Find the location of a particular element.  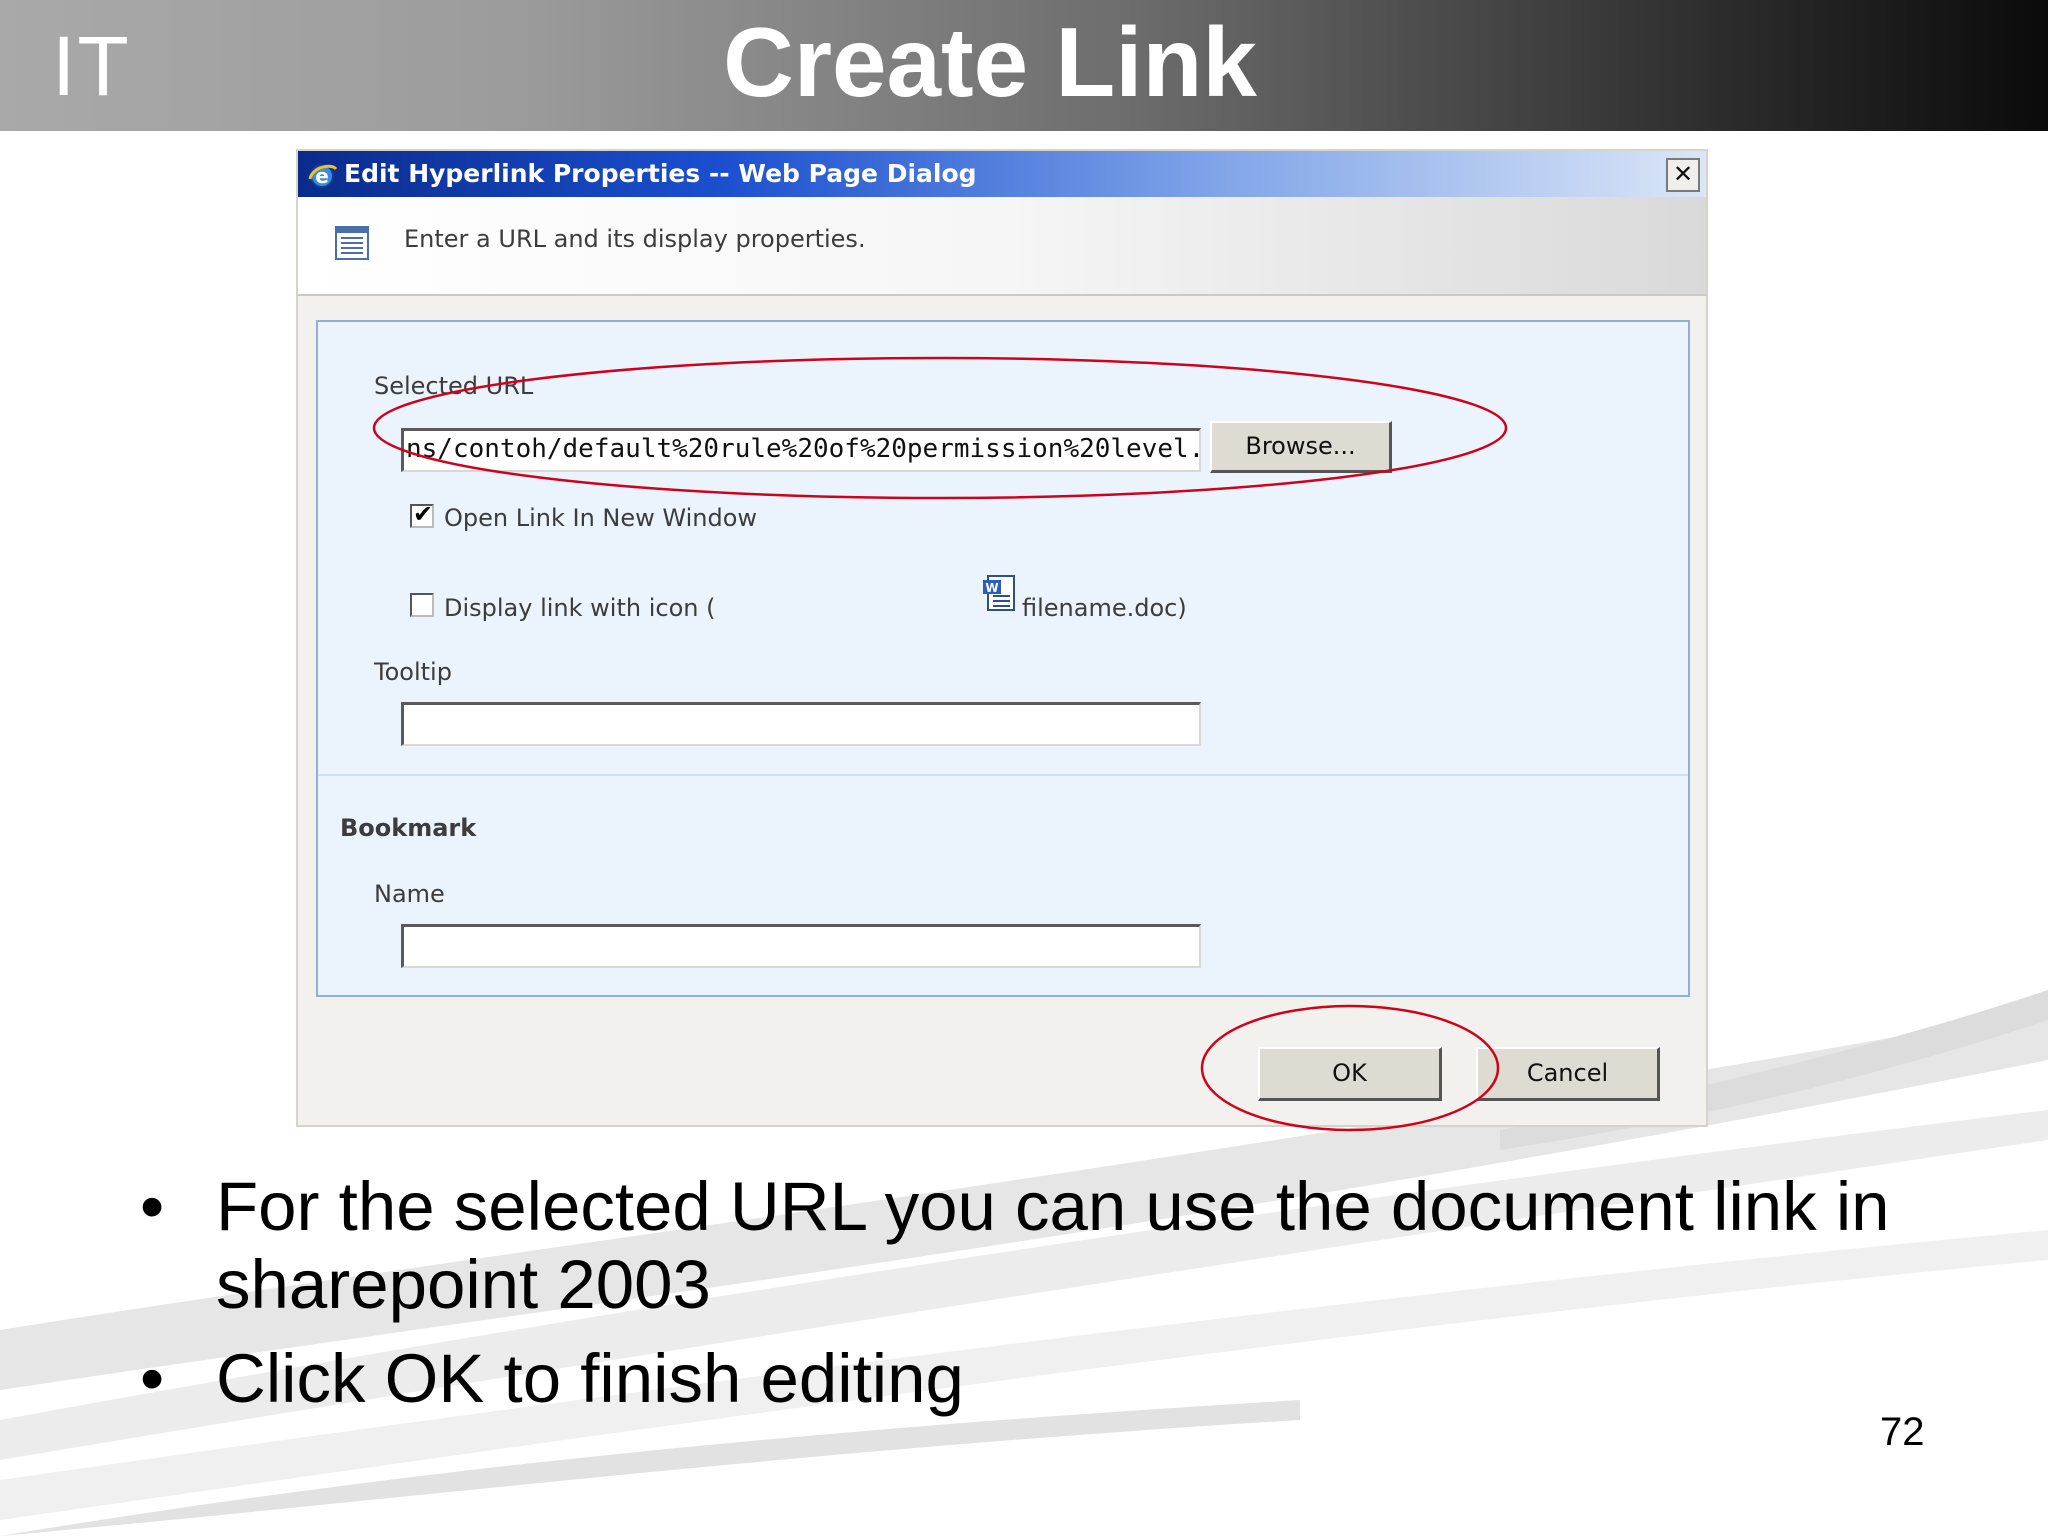

bookmark-name-input is located at coordinates (801, 946).